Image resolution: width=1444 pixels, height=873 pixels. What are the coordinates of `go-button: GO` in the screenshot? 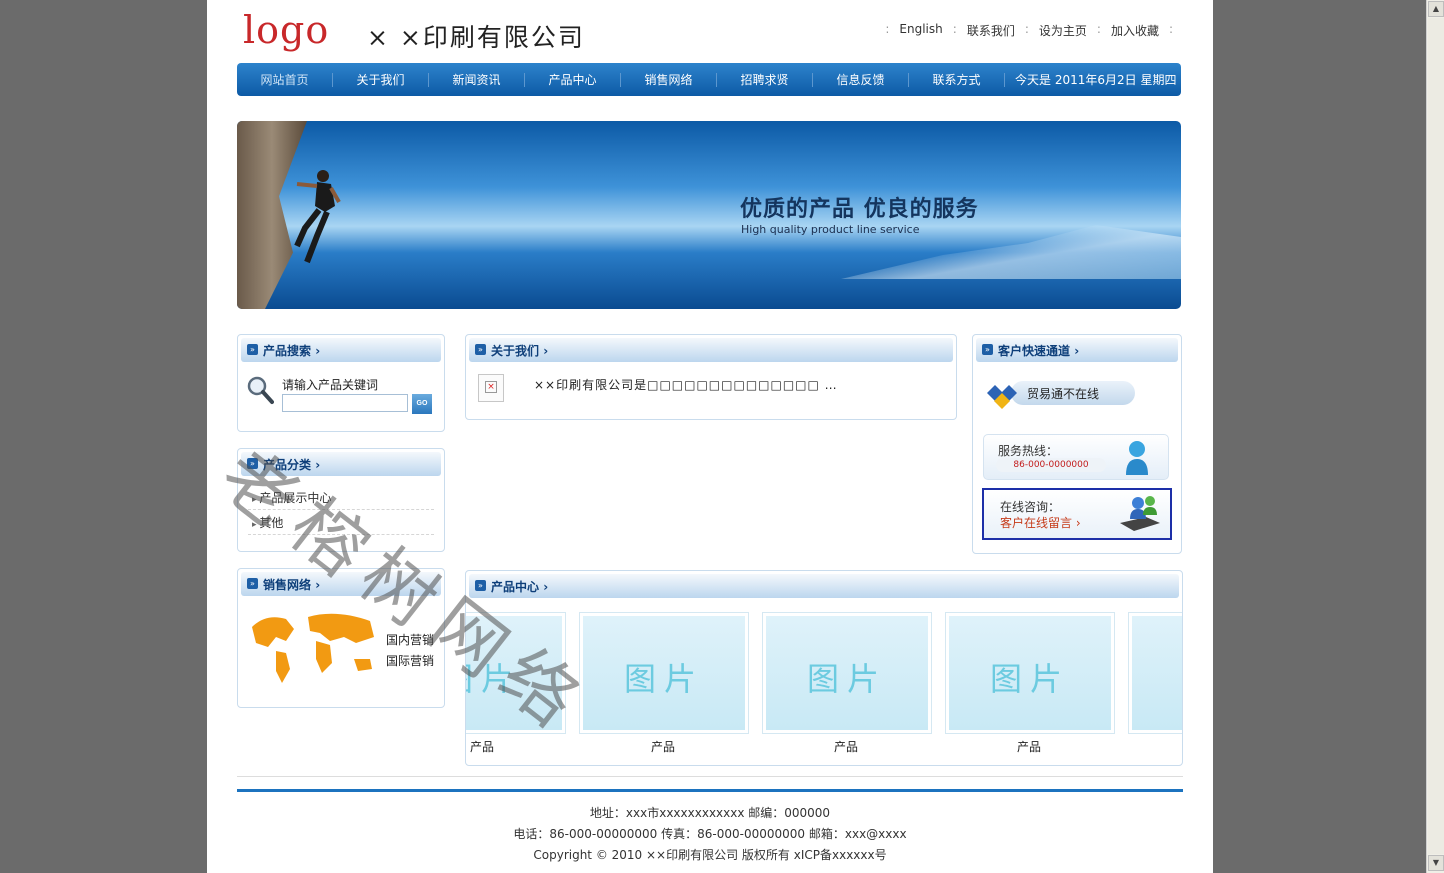 It's located at (422, 404).